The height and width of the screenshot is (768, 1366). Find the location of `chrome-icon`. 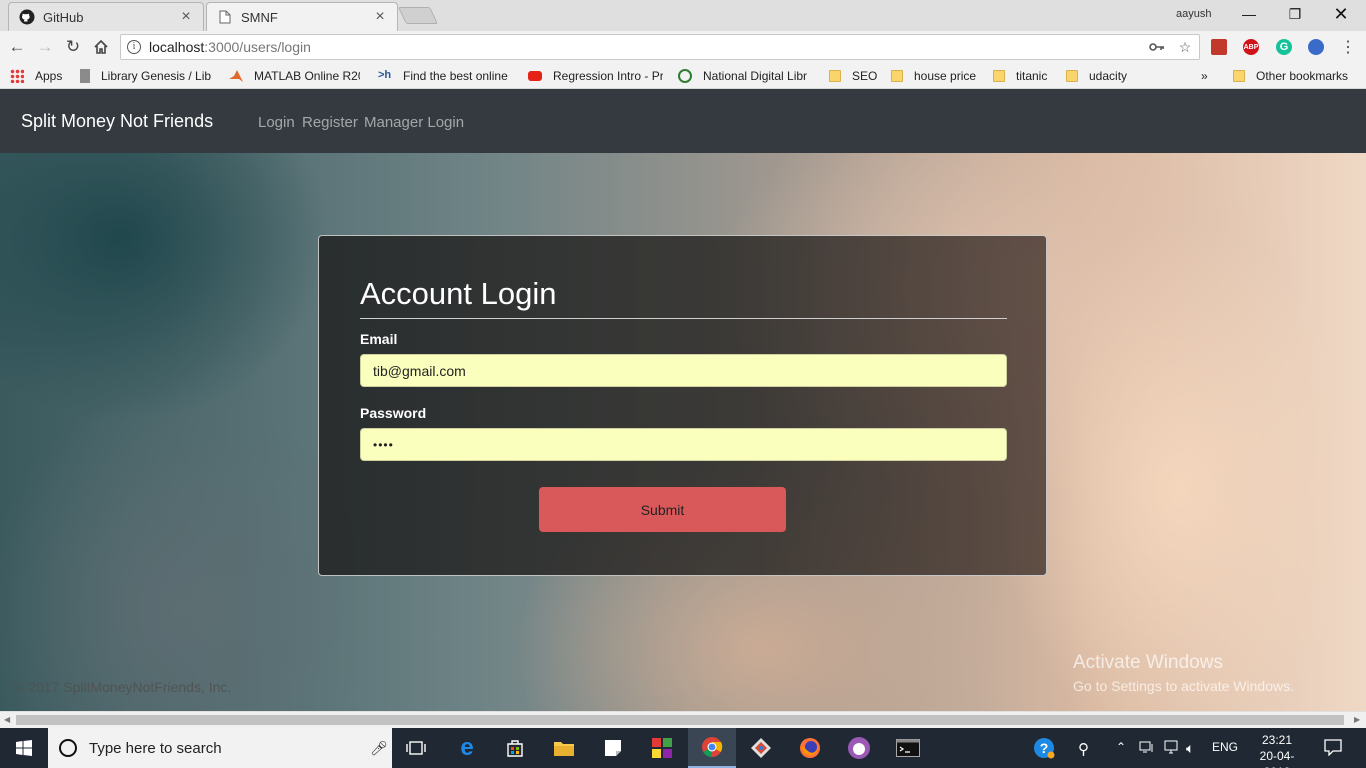

chrome-icon is located at coordinates (712, 748).